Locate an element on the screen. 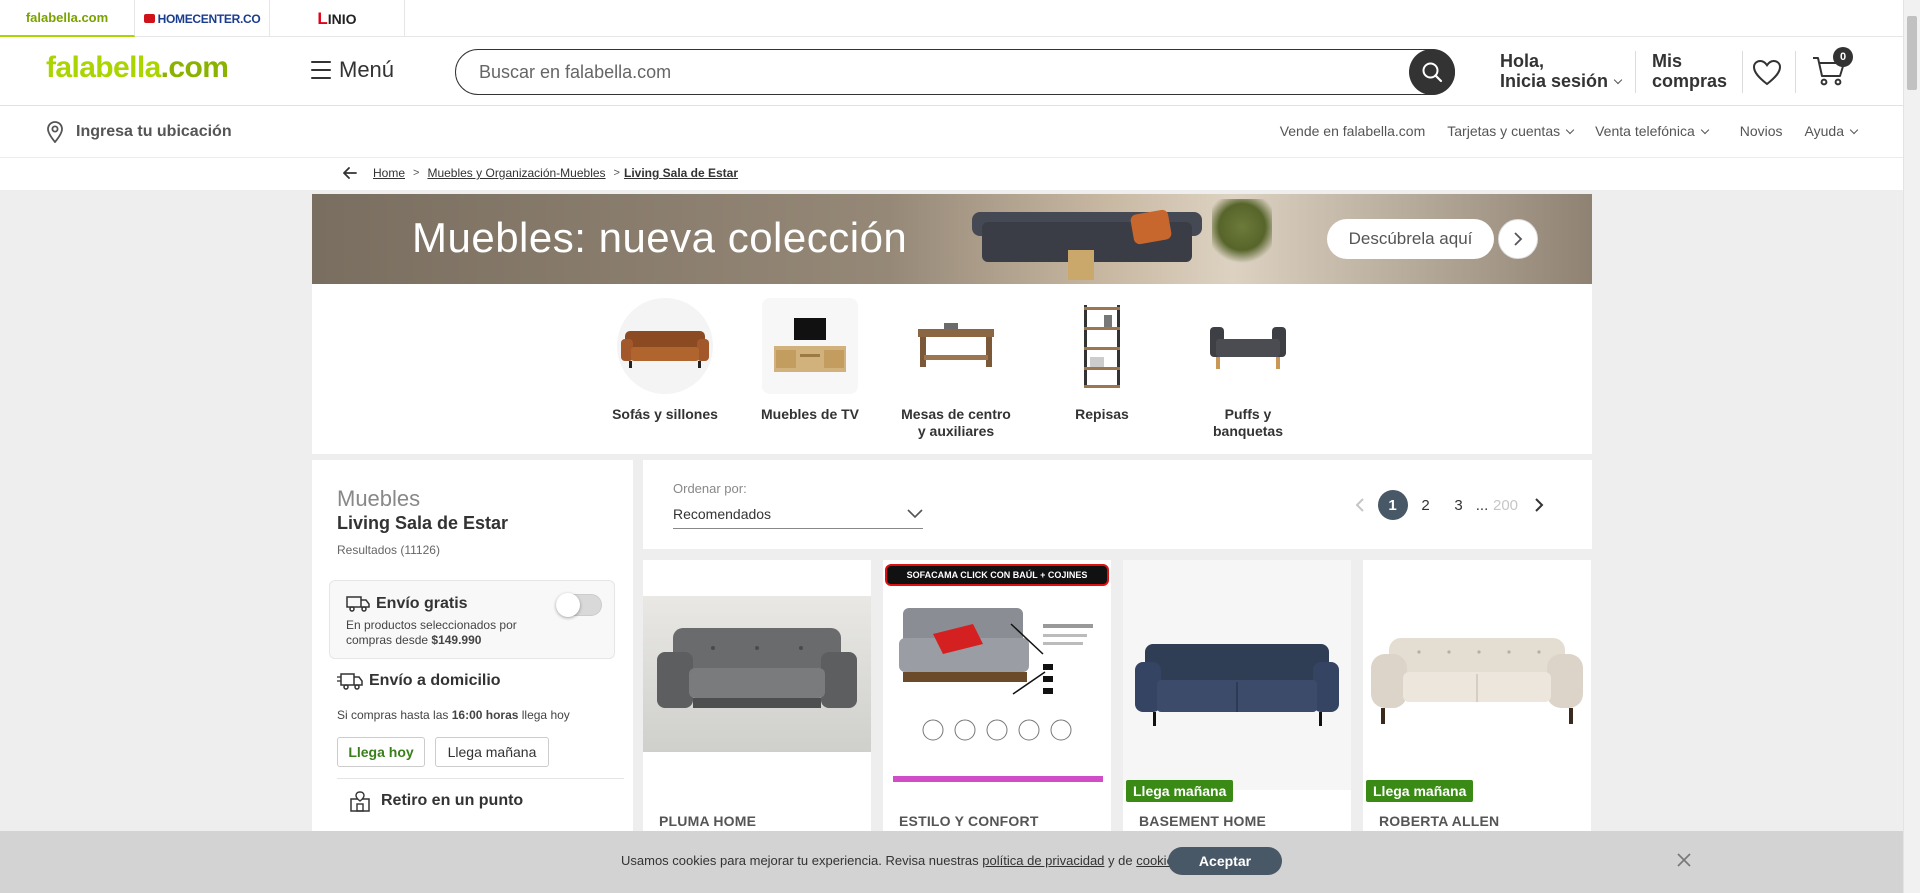 The width and height of the screenshot is (1920, 893). category-label: Muebles de TV is located at coordinates (810, 414).